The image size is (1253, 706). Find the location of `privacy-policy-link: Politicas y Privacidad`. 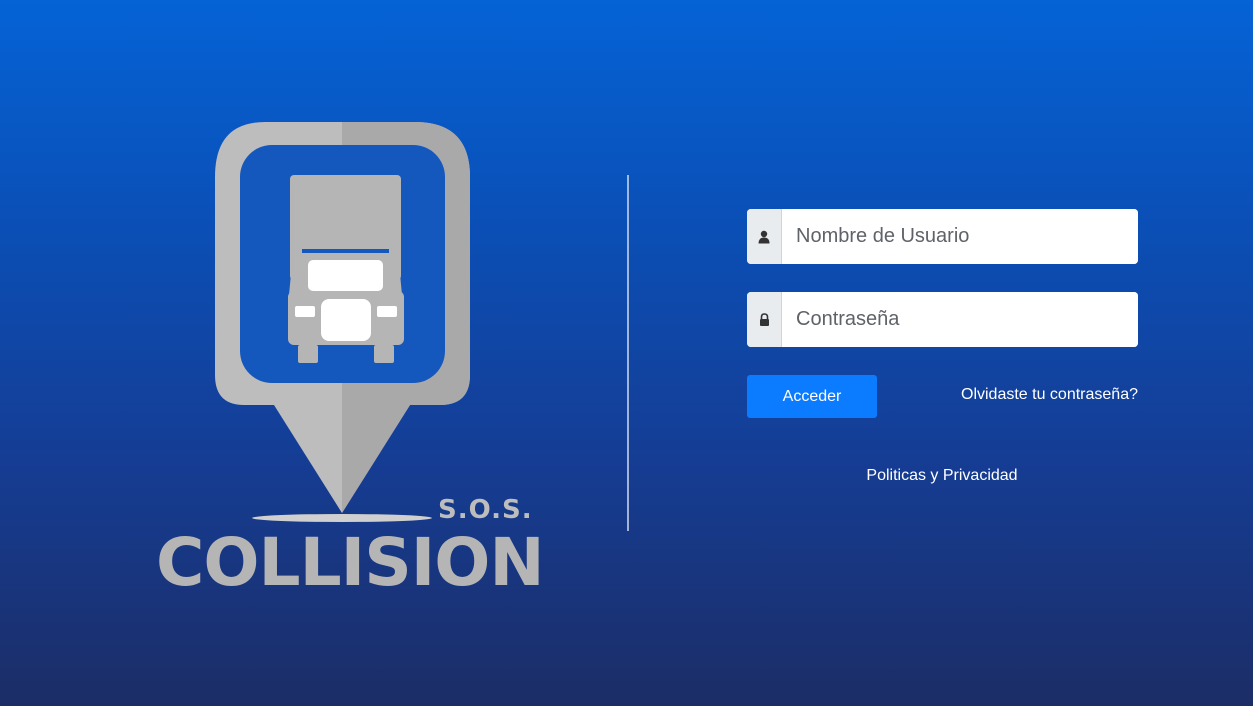

privacy-policy-link: Politicas y Privacidad is located at coordinates (942, 476).